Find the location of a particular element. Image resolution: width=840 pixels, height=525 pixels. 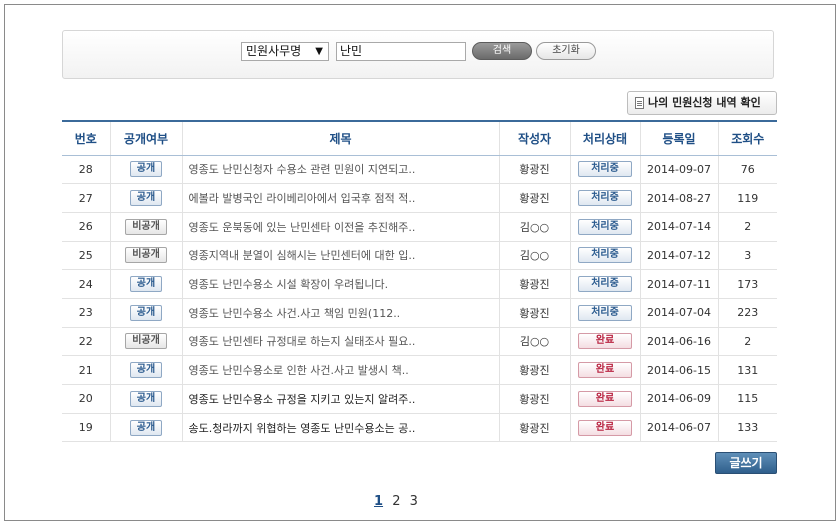

chevron-down-icon: ▼ is located at coordinates (319, 51).